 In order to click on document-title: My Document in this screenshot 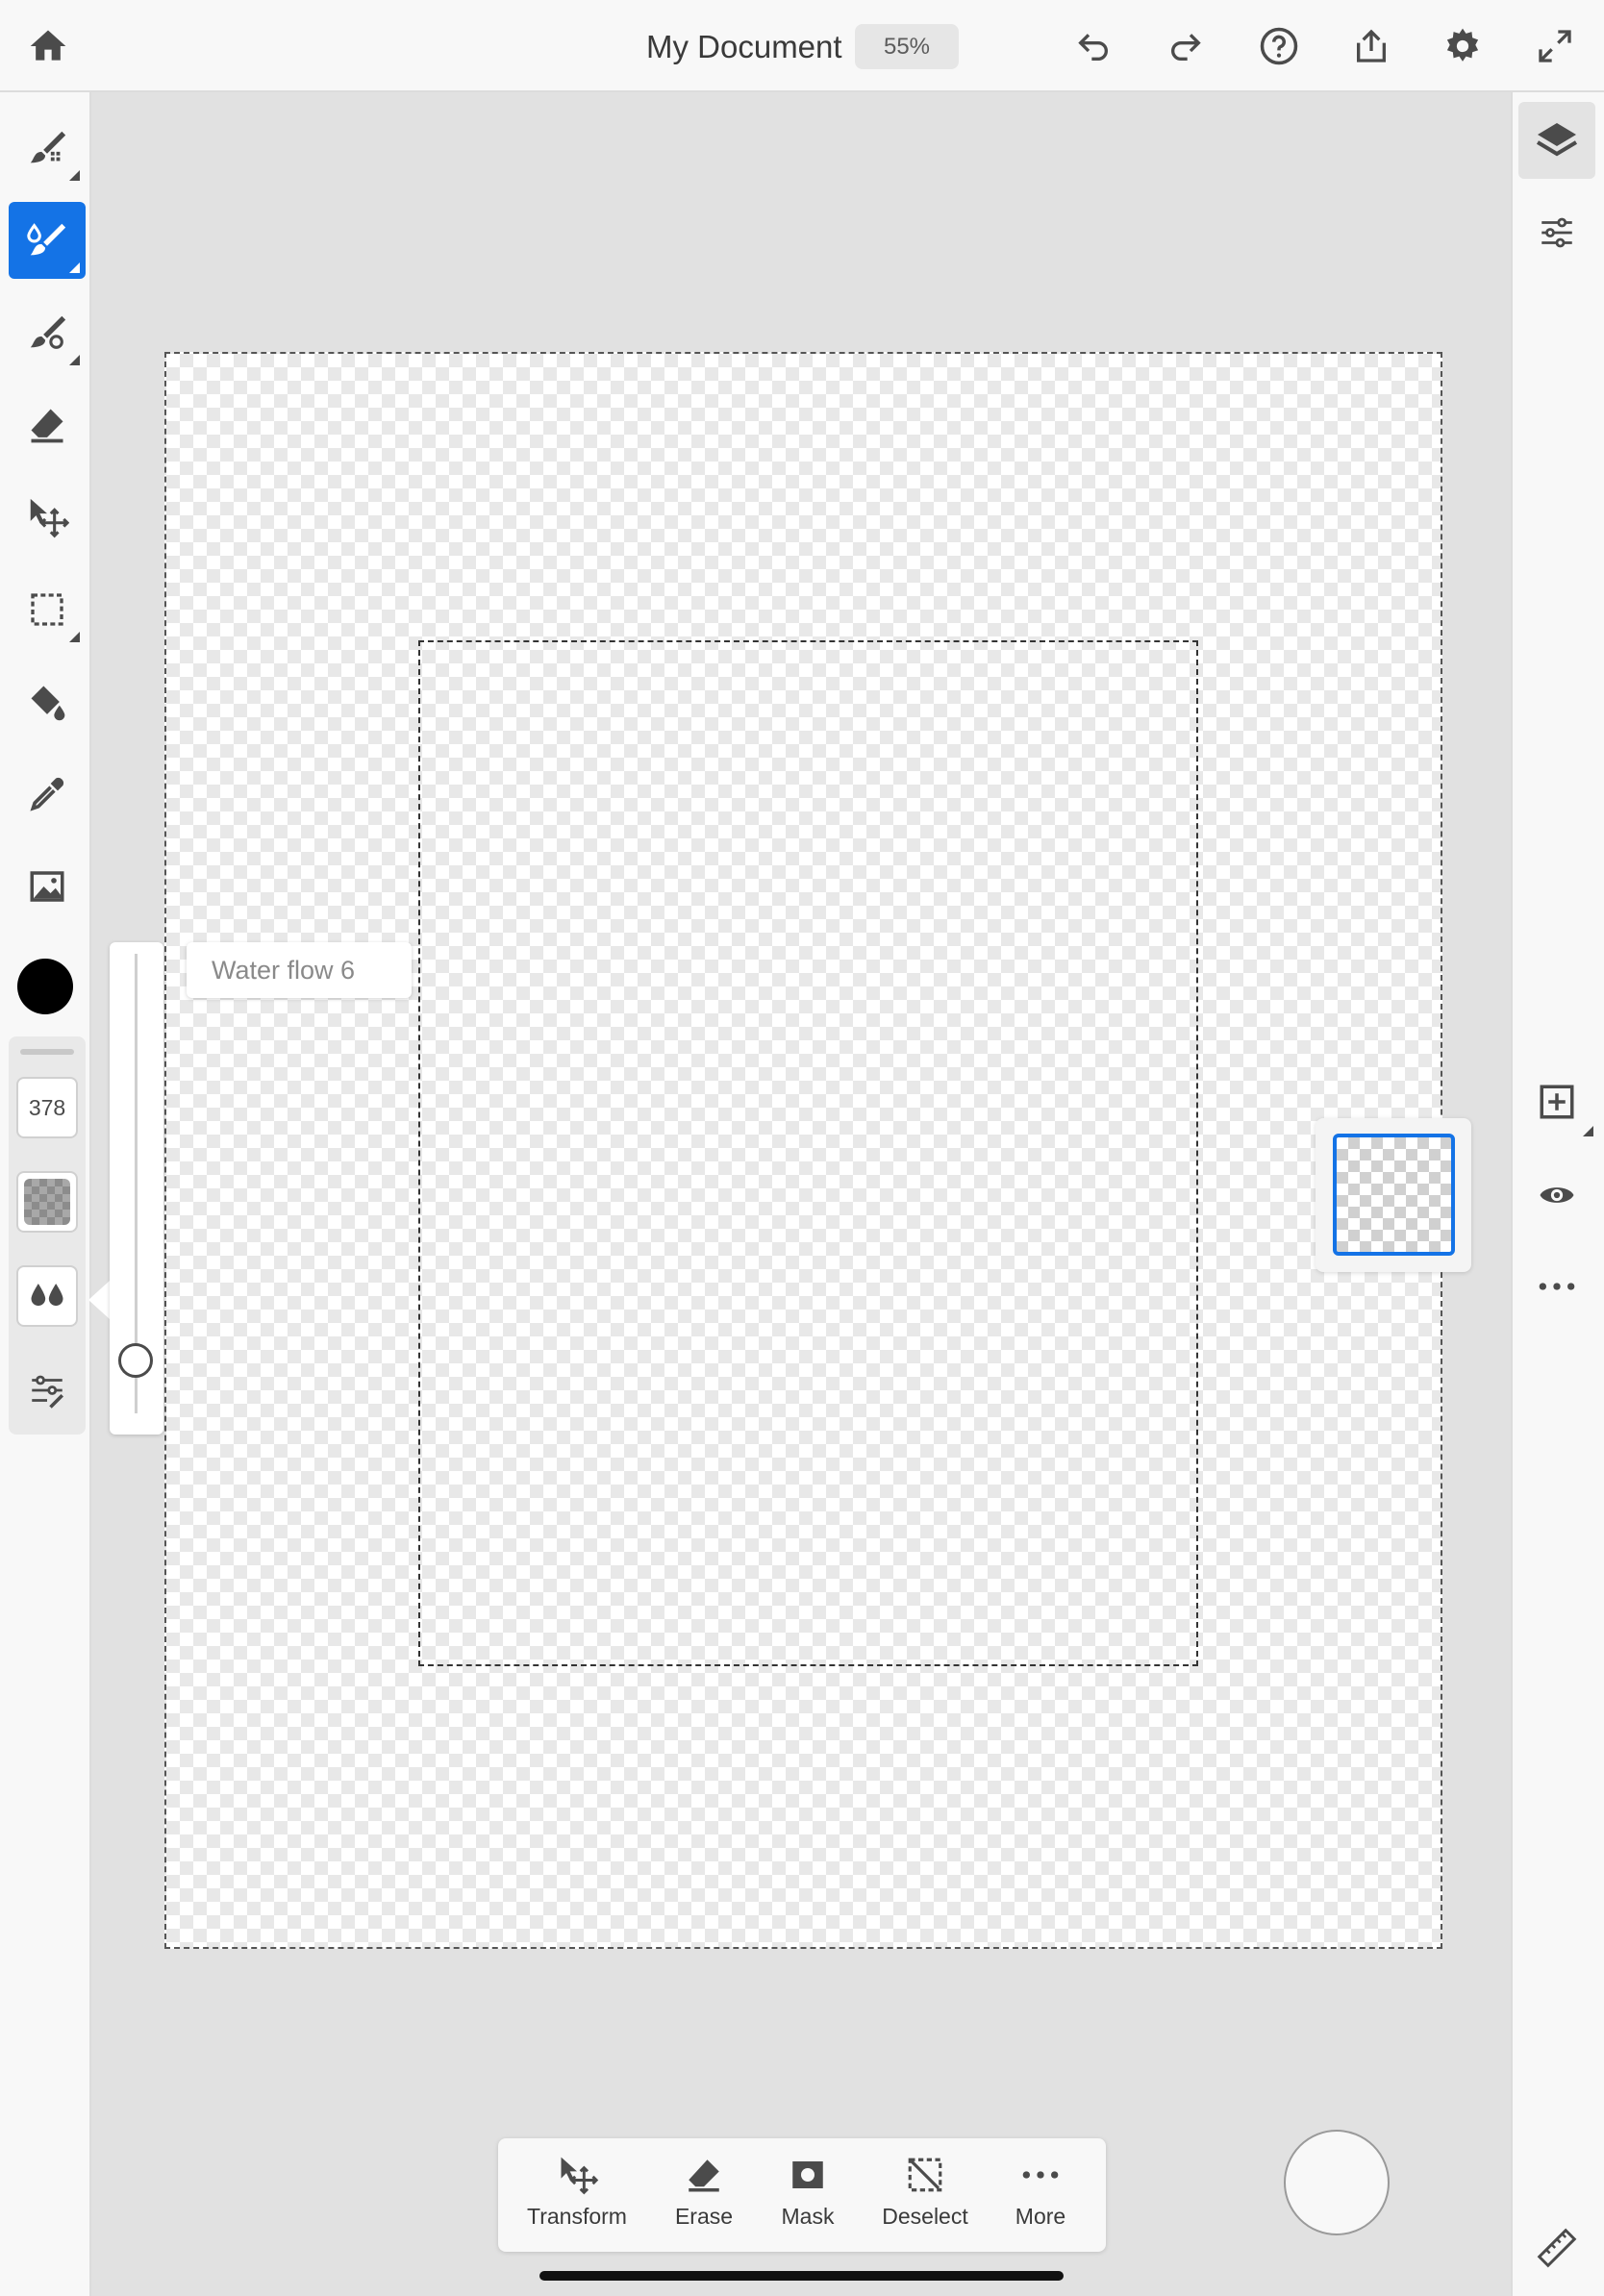, I will do `click(744, 47)`.